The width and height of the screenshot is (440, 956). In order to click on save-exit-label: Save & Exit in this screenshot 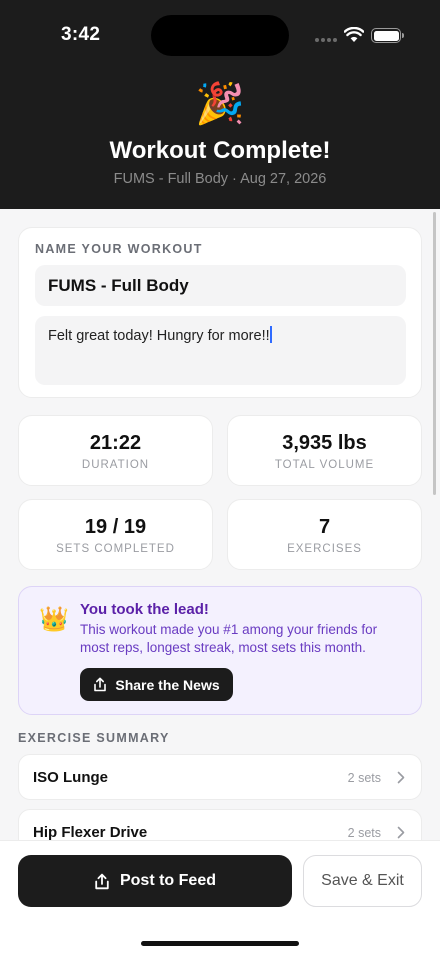, I will do `click(362, 880)`.